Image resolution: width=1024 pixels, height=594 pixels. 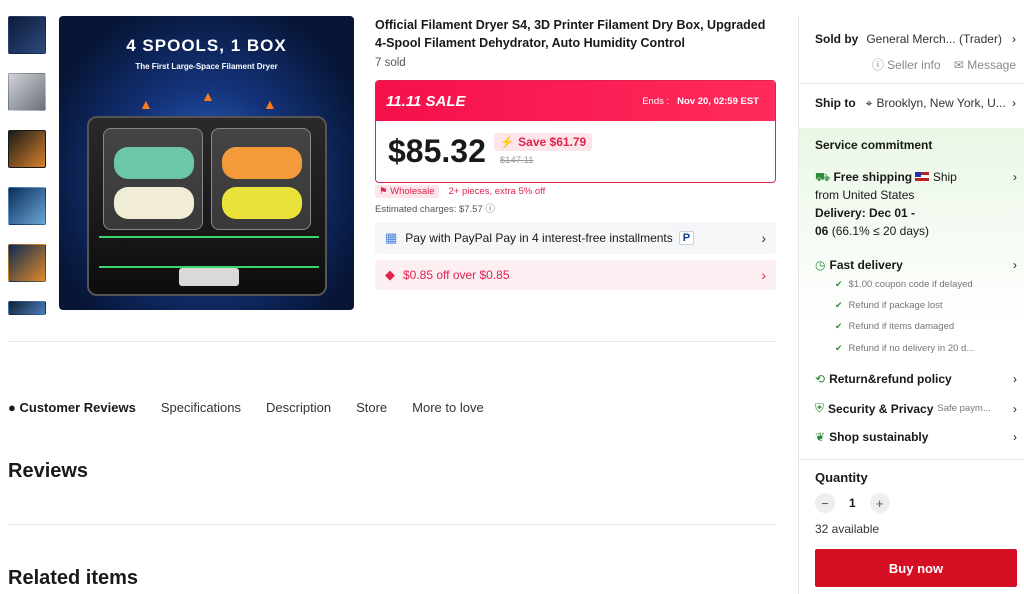 What do you see at coordinates (901, 326) in the screenshot?
I see `fast-delivery-item-text: Refund if items damaged` at bounding box center [901, 326].